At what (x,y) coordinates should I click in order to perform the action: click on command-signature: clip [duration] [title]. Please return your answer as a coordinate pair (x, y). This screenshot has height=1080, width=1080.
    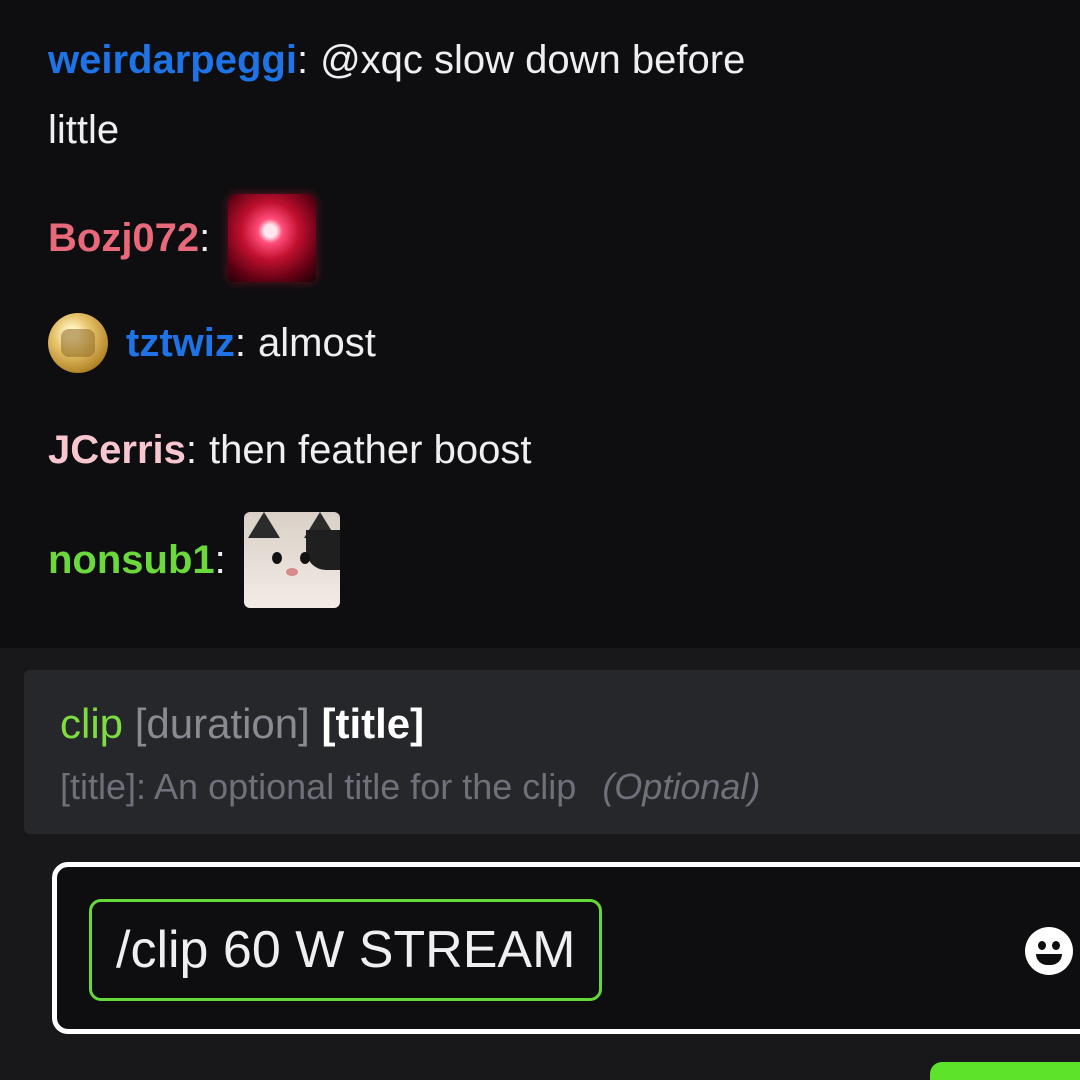
    Looking at the image, I should click on (242, 724).